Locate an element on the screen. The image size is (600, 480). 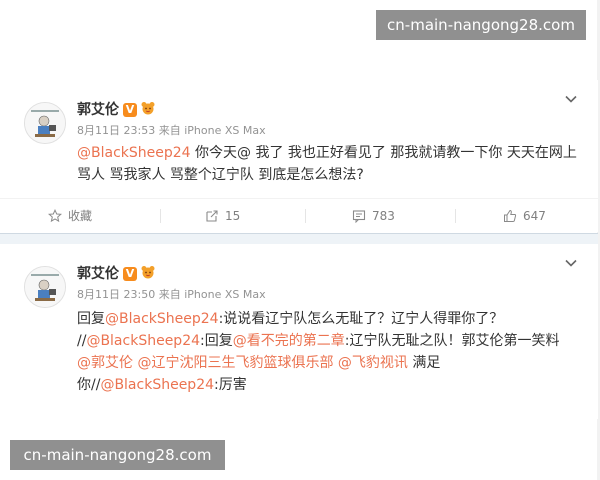
post-time: 8月11日 23:50 is located at coordinates (116, 294).